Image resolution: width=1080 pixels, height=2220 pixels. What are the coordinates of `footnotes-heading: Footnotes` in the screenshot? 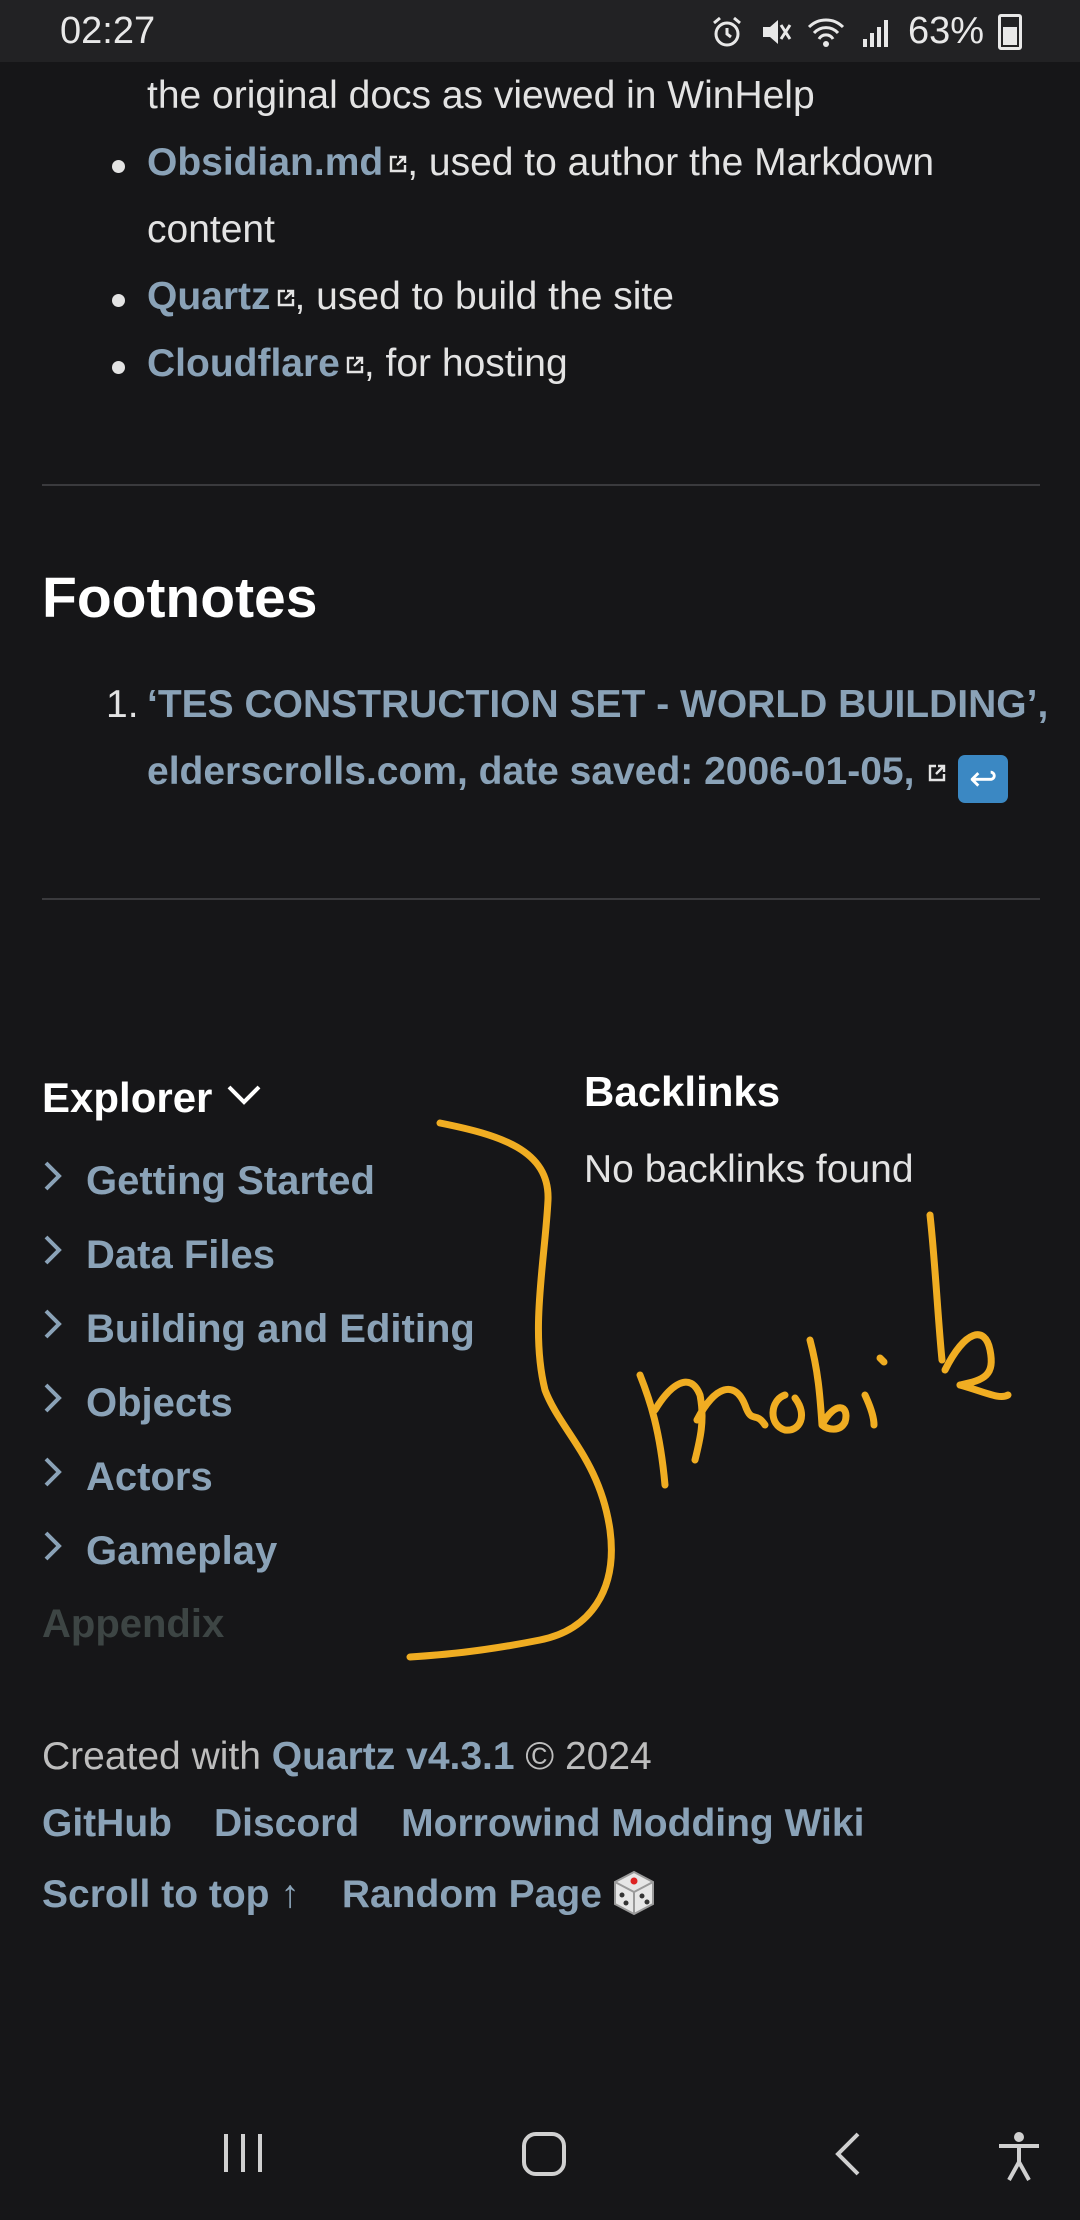 It's located at (180, 598).